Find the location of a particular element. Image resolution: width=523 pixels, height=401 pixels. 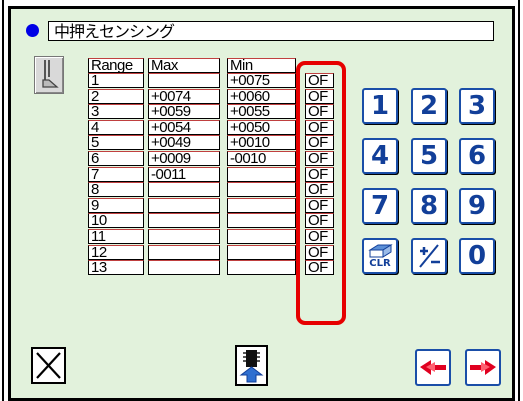

range-cell: 11 is located at coordinates (116, 236).